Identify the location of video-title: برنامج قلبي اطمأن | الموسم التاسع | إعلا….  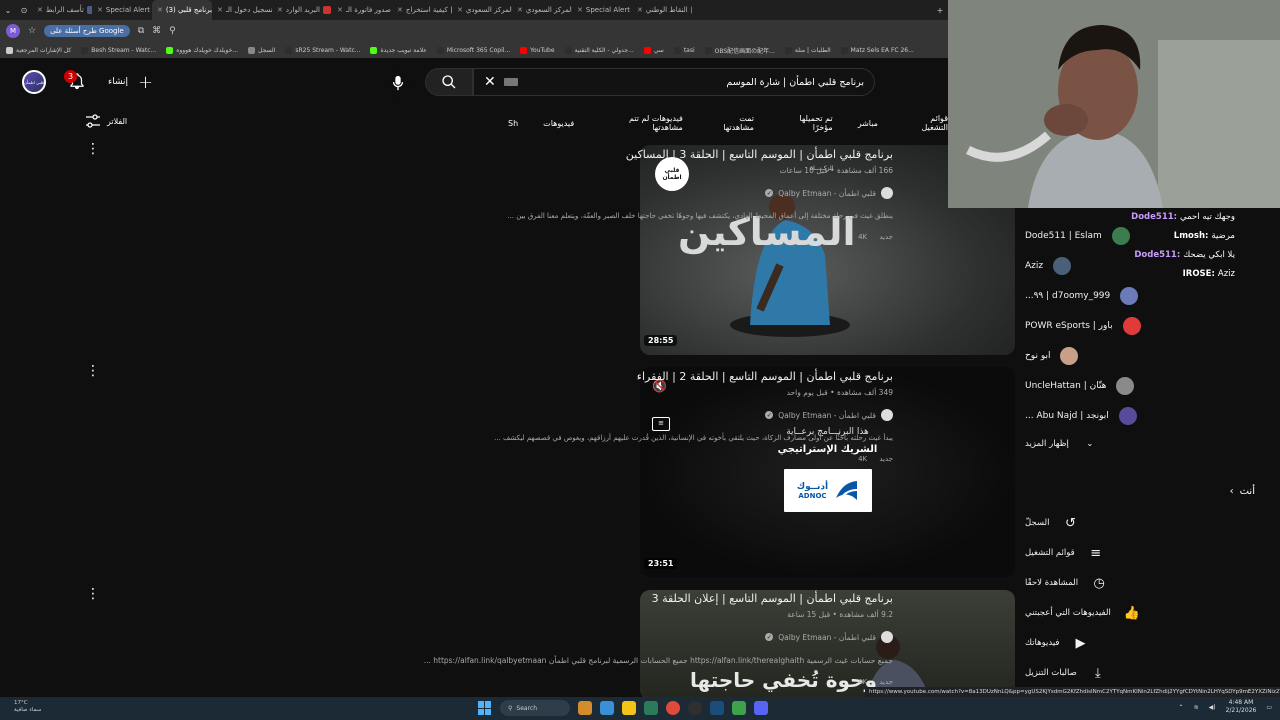
(683, 598).